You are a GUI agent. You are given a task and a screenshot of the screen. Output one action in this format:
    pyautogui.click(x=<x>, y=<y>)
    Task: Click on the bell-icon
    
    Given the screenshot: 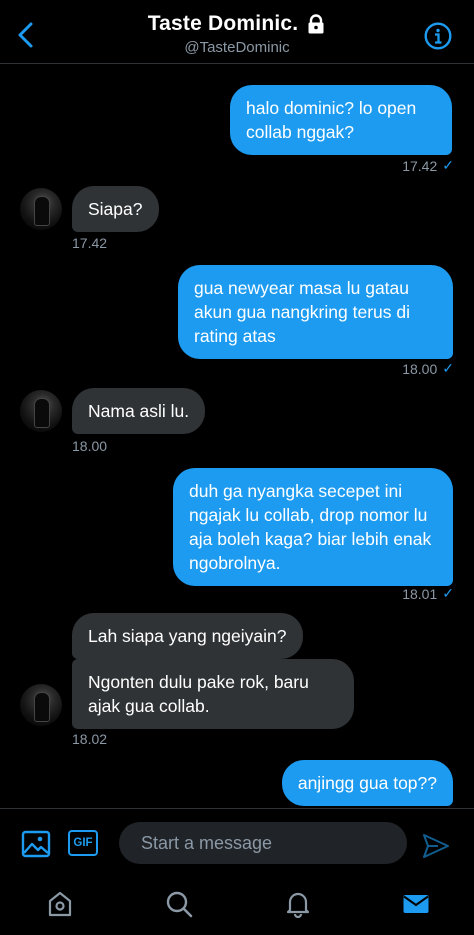 What is the action you would take?
    pyautogui.click(x=298, y=904)
    